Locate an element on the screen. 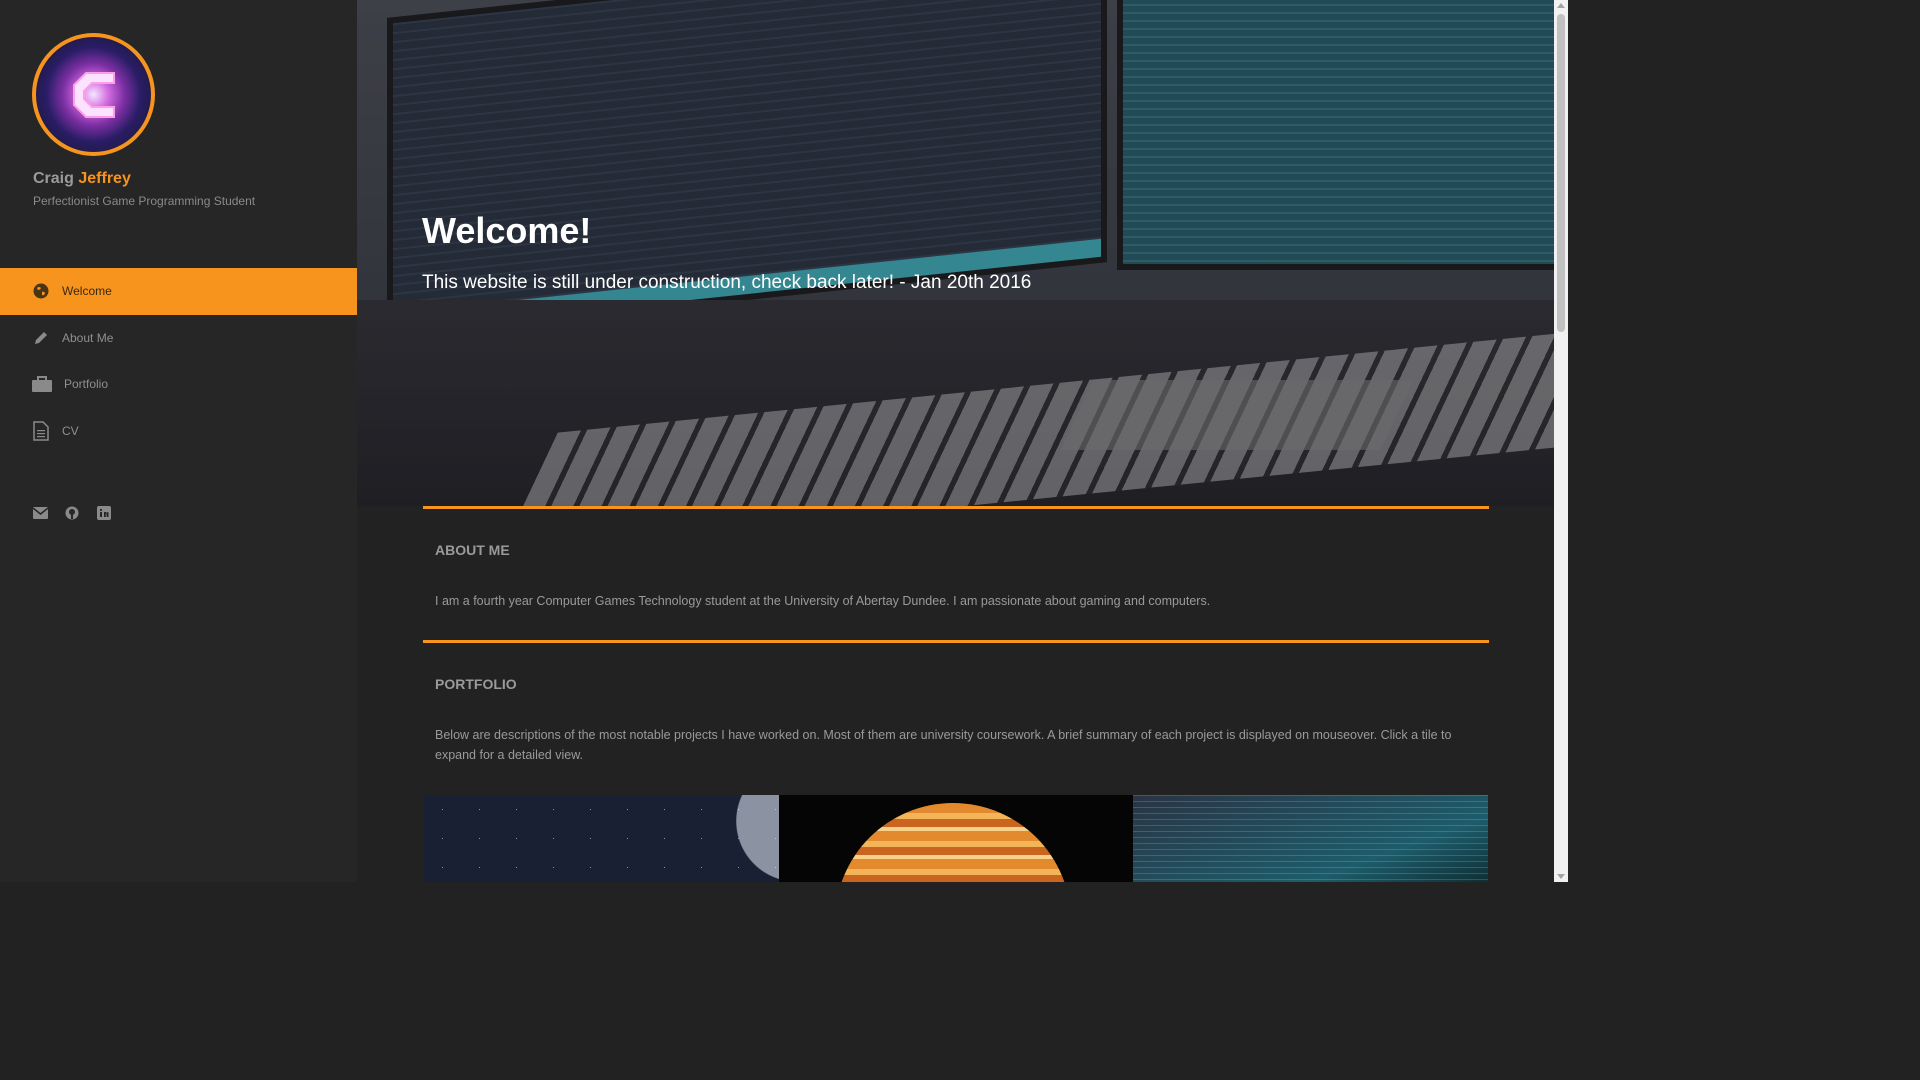  profile-last-name: Jeffrey is located at coordinates (104, 178).